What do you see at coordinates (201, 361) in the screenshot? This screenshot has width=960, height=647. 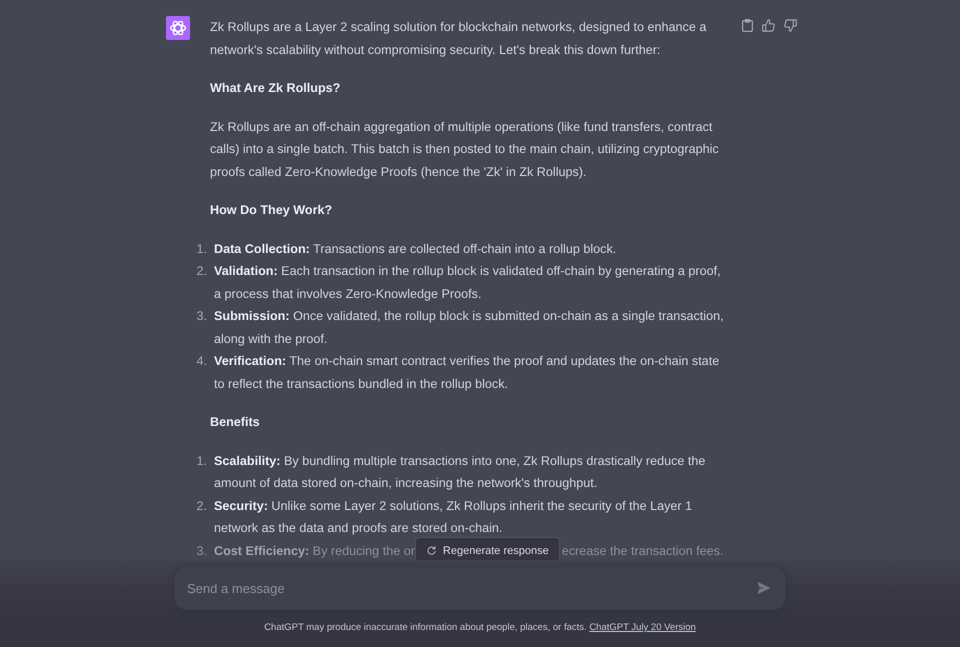 I see `list-number: 4.` at bounding box center [201, 361].